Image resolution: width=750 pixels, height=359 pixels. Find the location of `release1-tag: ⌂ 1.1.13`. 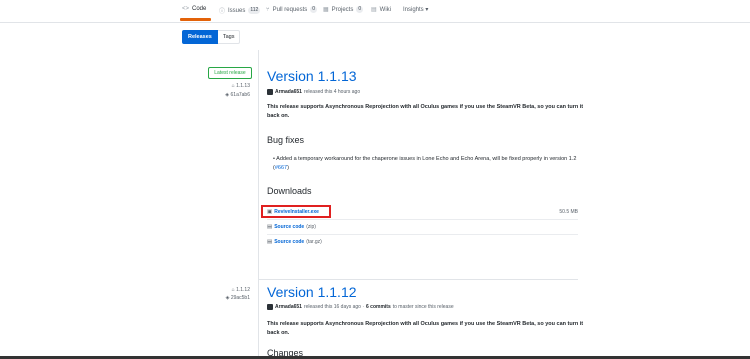

release1-tag: ⌂ 1.1.13 is located at coordinates (241, 86).